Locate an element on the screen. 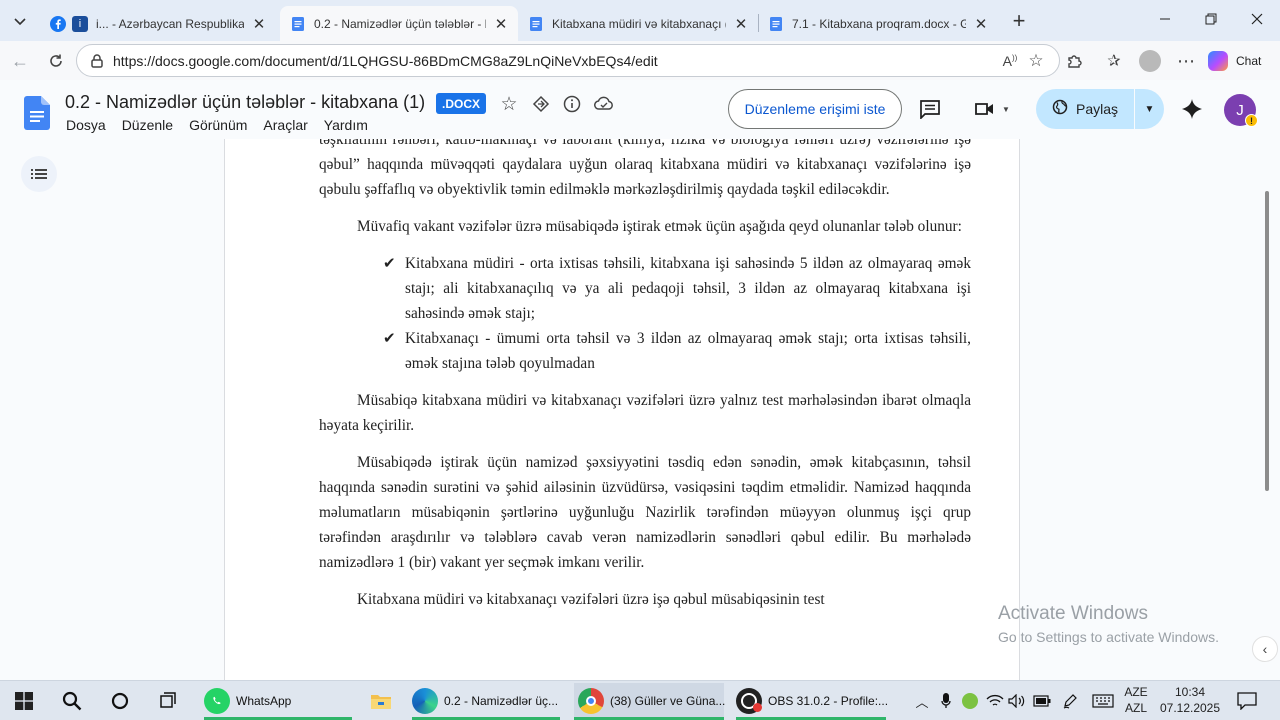 The width and height of the screenshot is (1280, 720). new-tab-button: + is located at coordinates (1019, 21).